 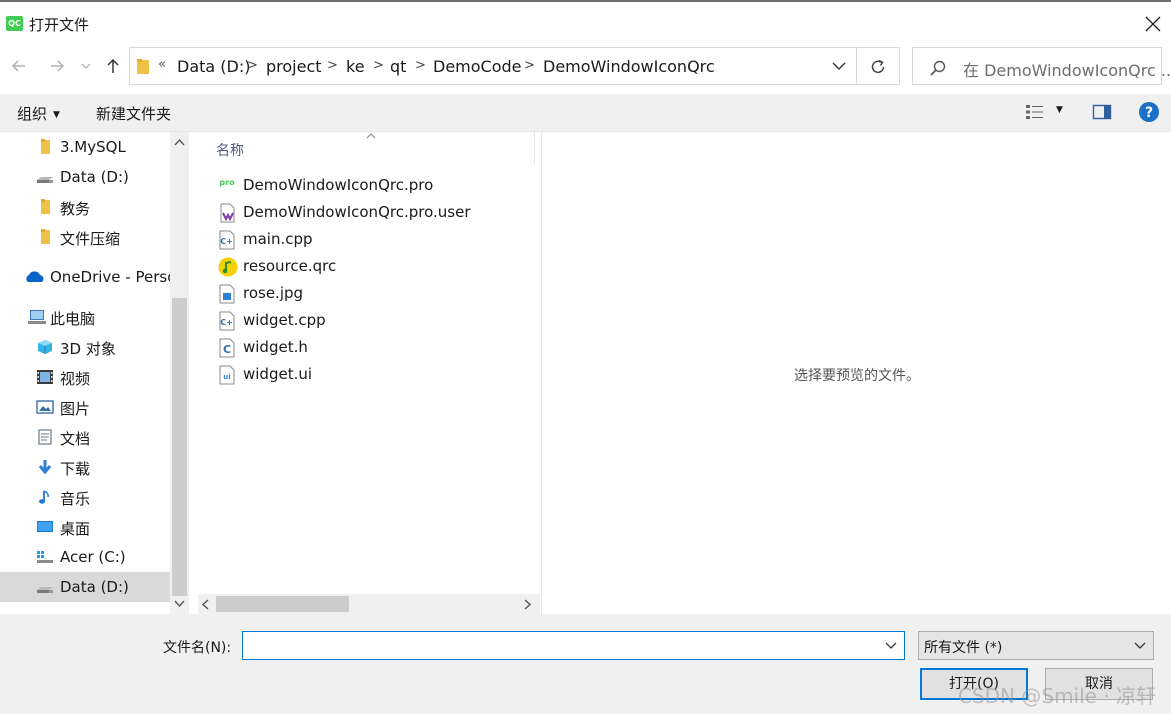 I want to click on sidebar-item: 文件压缩, so click(x=85, y=237).